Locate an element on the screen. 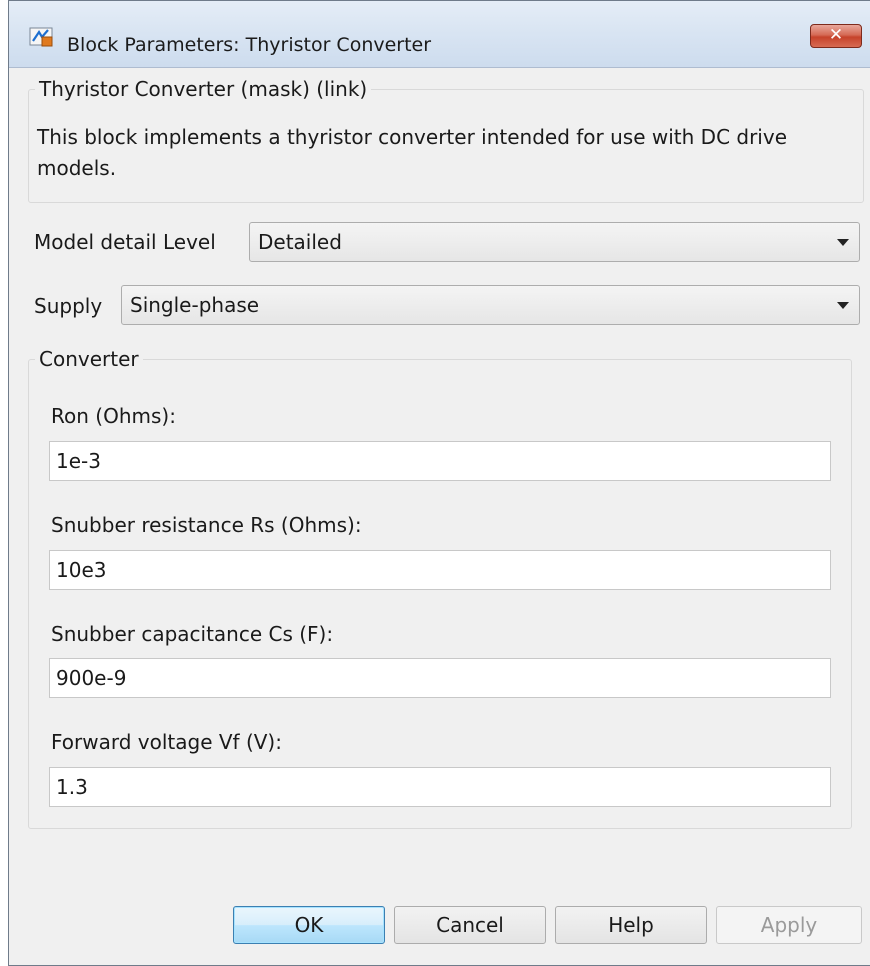  ron-input: 1e-3 is located at coordinates (440, 461).